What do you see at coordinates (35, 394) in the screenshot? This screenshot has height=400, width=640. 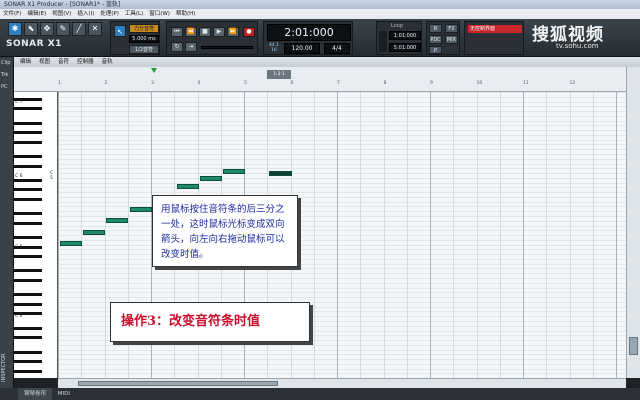 I see `piano-roll-tab: 钢琴卷帘` at bounding box center [35, 394].